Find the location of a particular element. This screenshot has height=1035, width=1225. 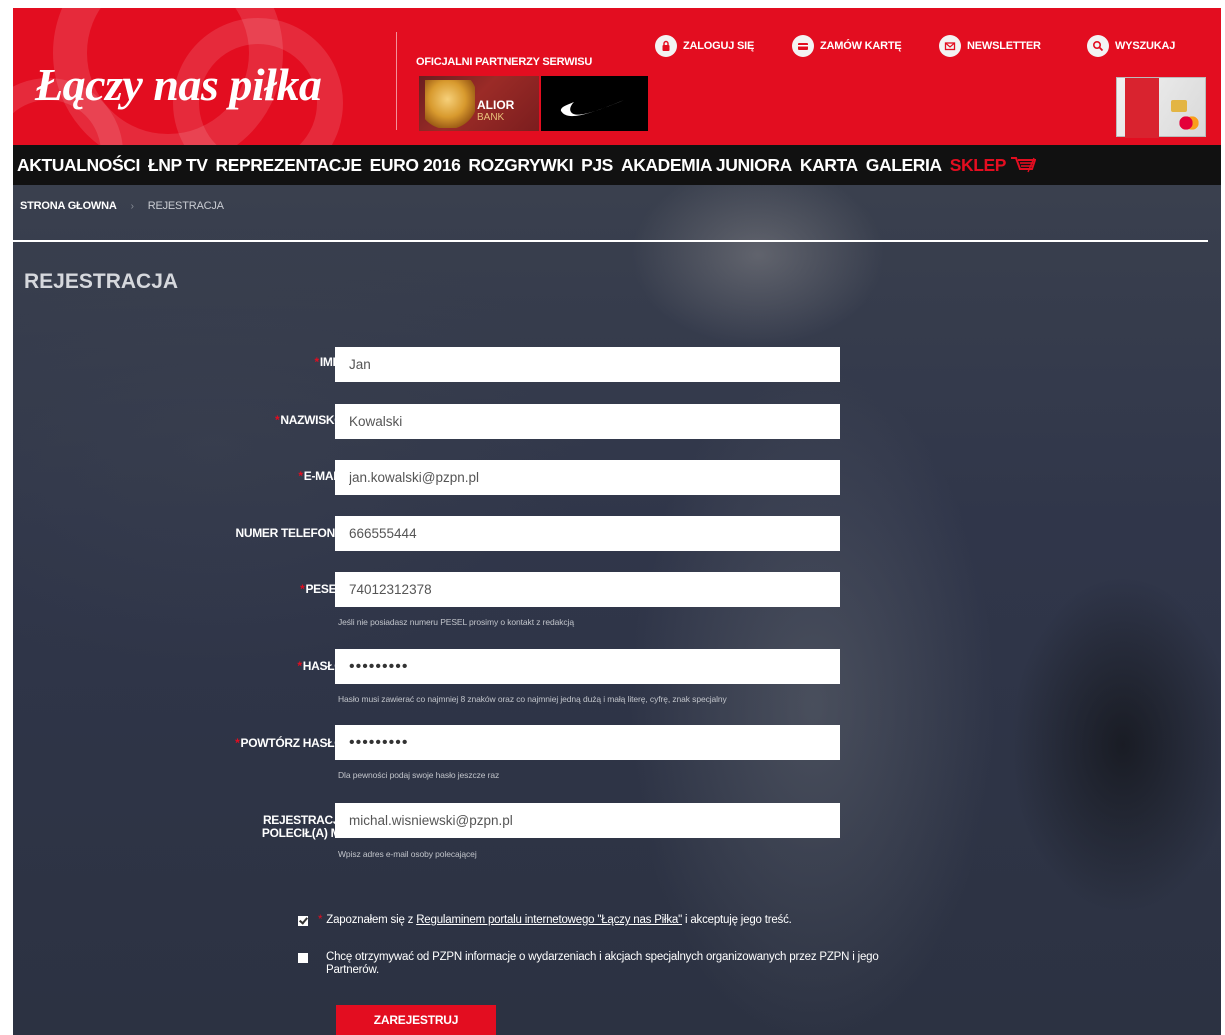

nike-logo is located at coordinates (594, 103).